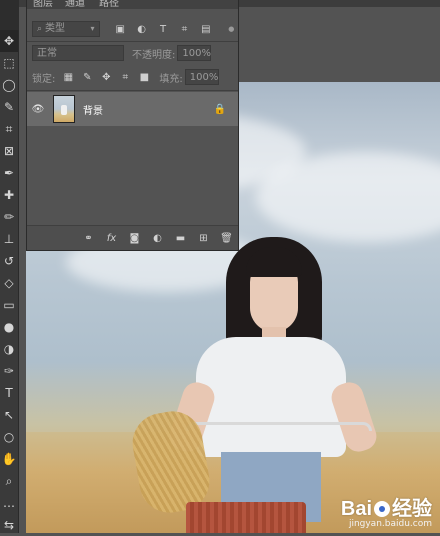 This screenshot has width=440, height=536. What do you see at coordinates (75, 4) in the screenshot?
I see `tab-channels: 通道` at bounding box center [75, 4].